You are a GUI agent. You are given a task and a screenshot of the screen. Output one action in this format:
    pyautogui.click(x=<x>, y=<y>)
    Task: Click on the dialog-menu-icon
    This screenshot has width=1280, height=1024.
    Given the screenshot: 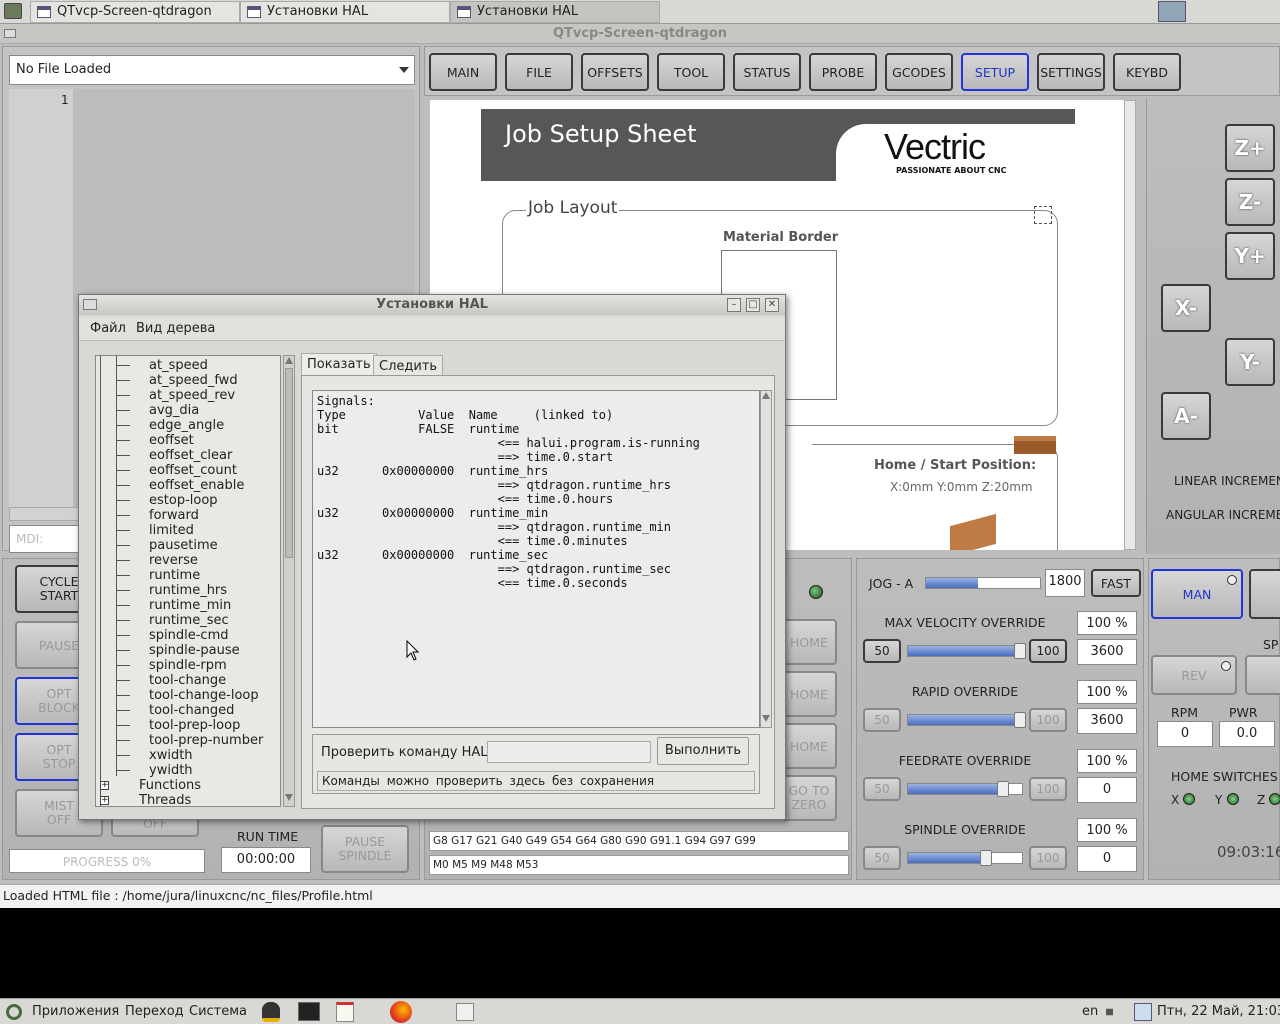 What is the action you would take?
    pyautogui.click(x=90, y=304)
    